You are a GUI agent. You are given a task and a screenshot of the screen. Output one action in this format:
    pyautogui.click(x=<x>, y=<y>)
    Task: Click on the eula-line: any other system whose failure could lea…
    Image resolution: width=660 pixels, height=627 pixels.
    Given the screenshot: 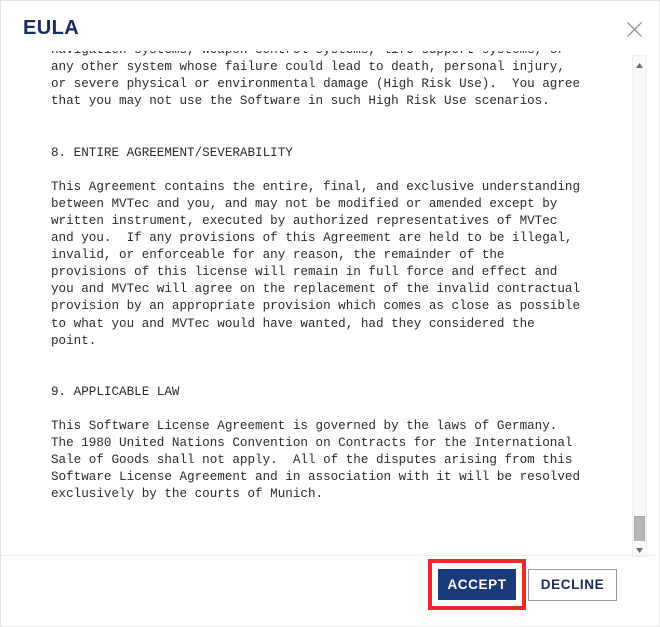 What is the action you would take?
    pyautogui.click(x=308, y=67)
    